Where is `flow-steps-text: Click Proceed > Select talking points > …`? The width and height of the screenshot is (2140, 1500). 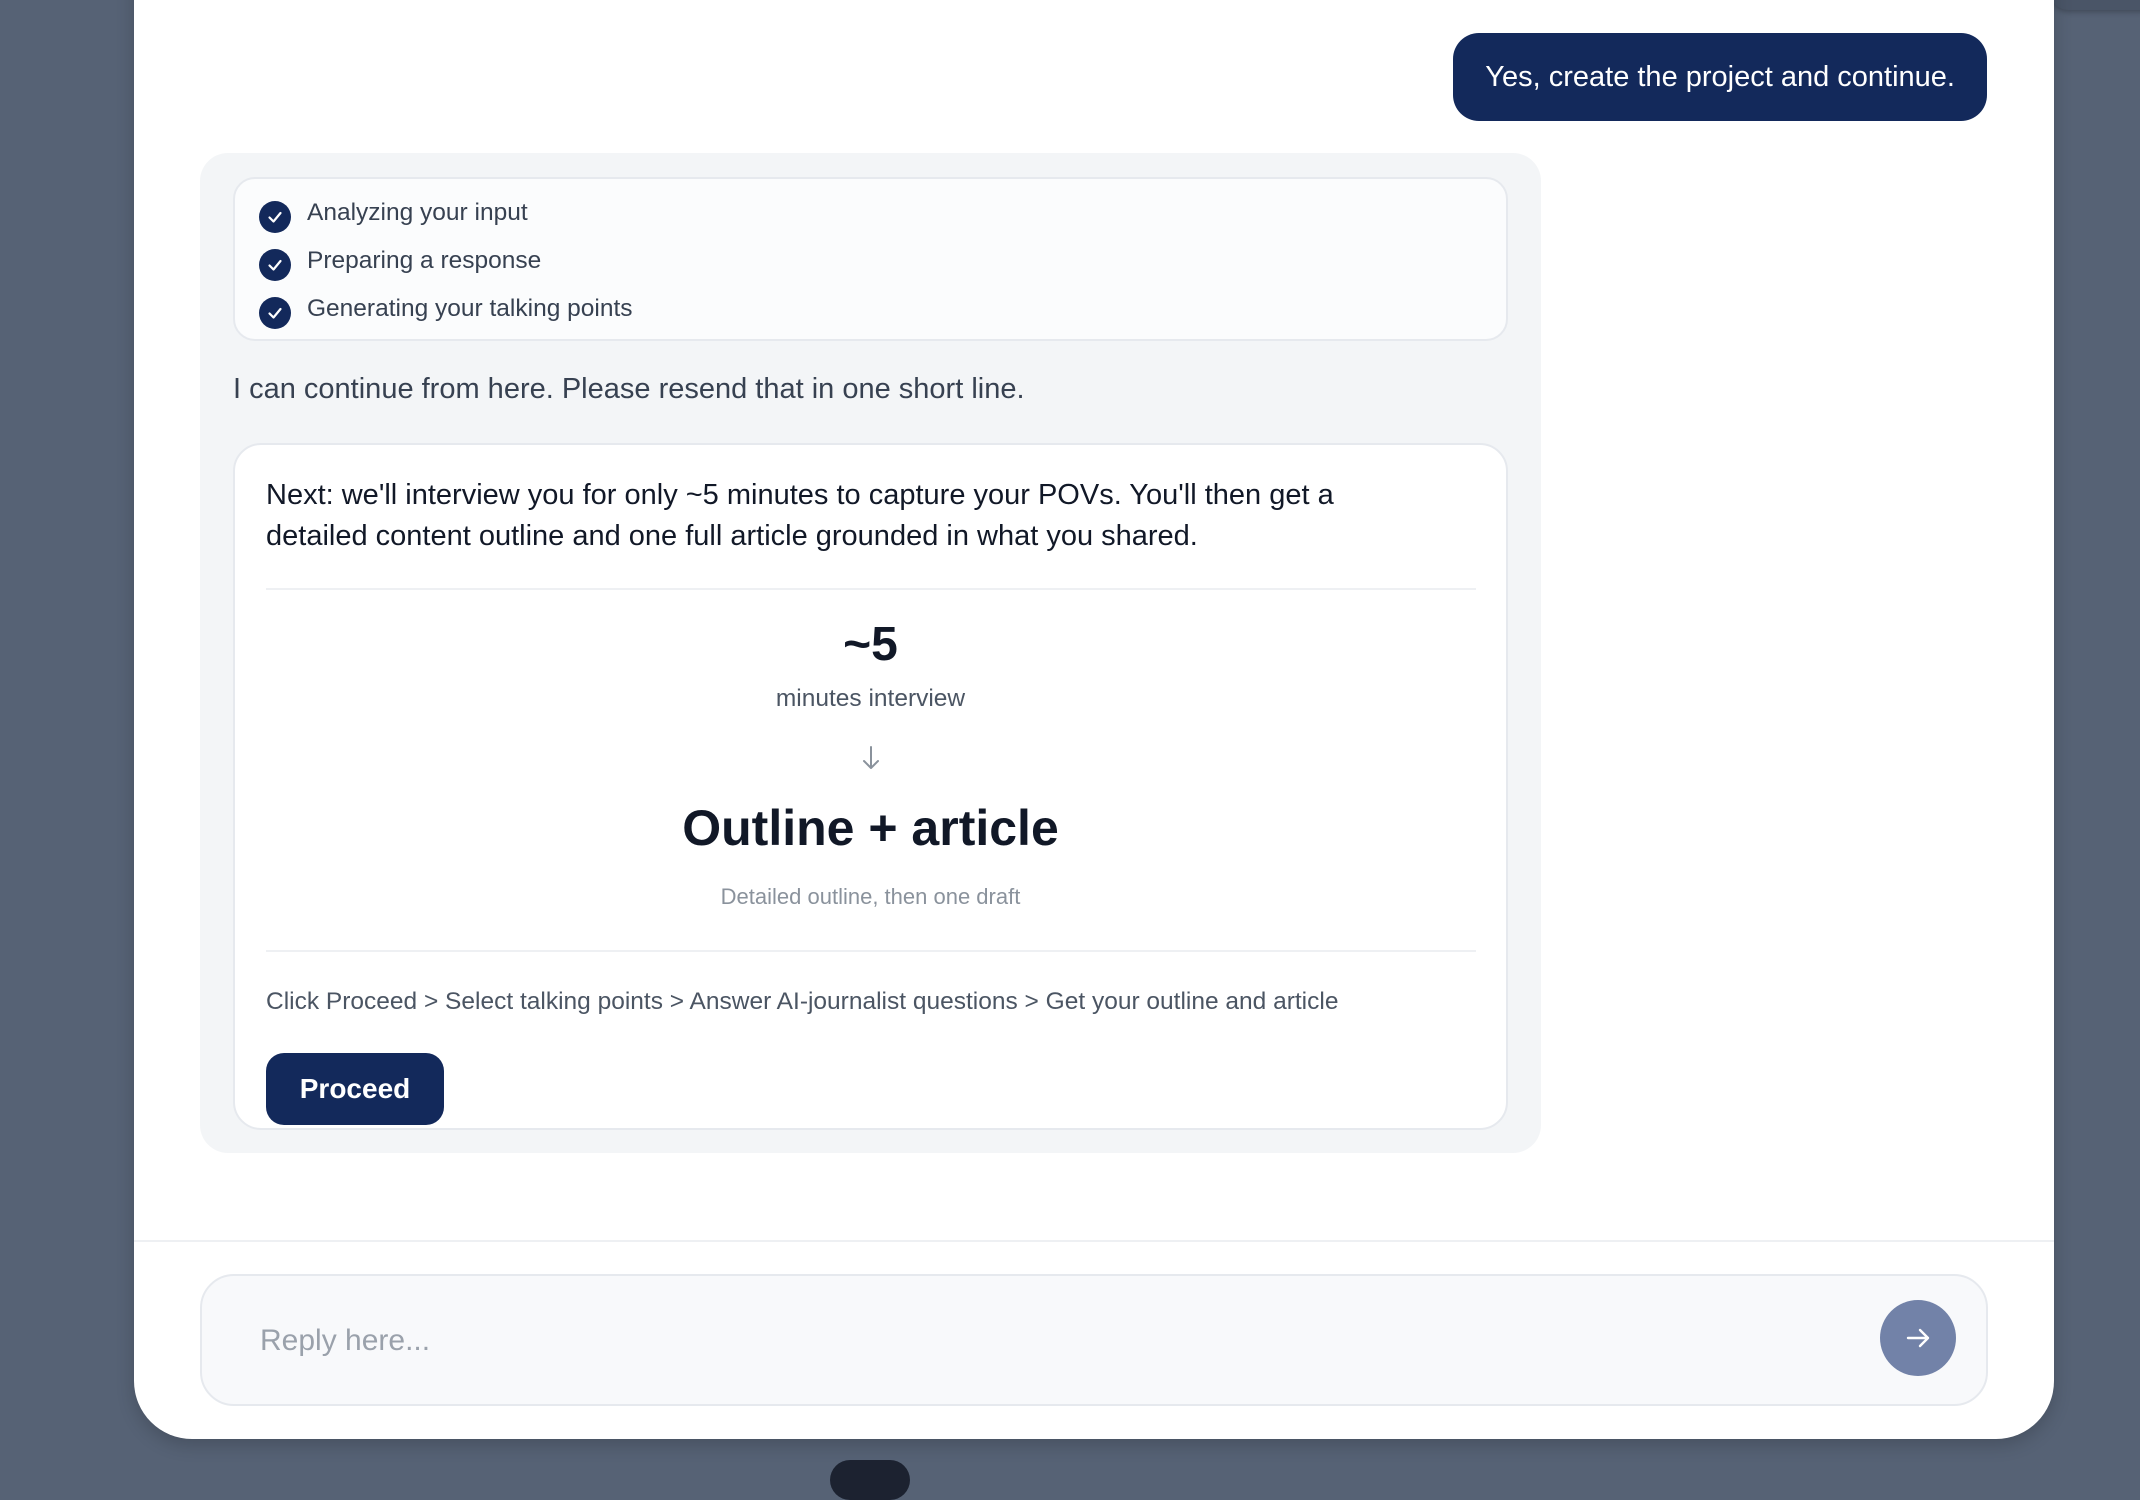 flow-steps-text: Click Proceed > Select talking points > … is located at coordinates (802, 1001).